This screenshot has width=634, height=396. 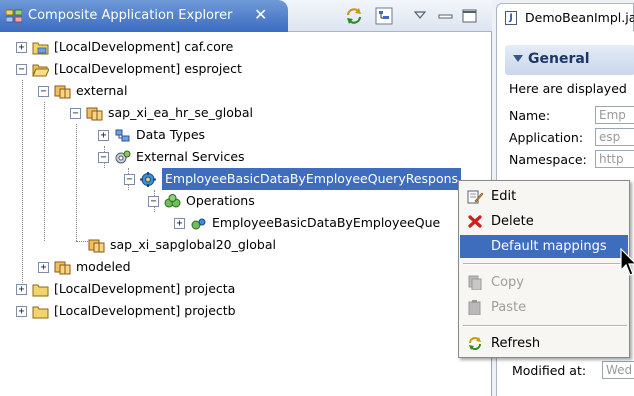 I want to click on tree-item-label: [LocalDevelopment] caf.core, so click(x=144, y=46).